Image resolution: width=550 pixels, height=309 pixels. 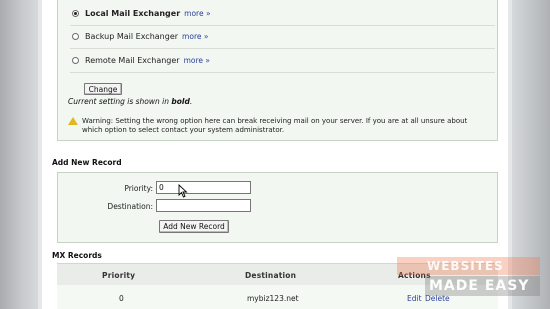 What do you see at coordinates (138, 188) in the screenshot?
I see `priority-label: Priority:` at bounding box center [138, 188].